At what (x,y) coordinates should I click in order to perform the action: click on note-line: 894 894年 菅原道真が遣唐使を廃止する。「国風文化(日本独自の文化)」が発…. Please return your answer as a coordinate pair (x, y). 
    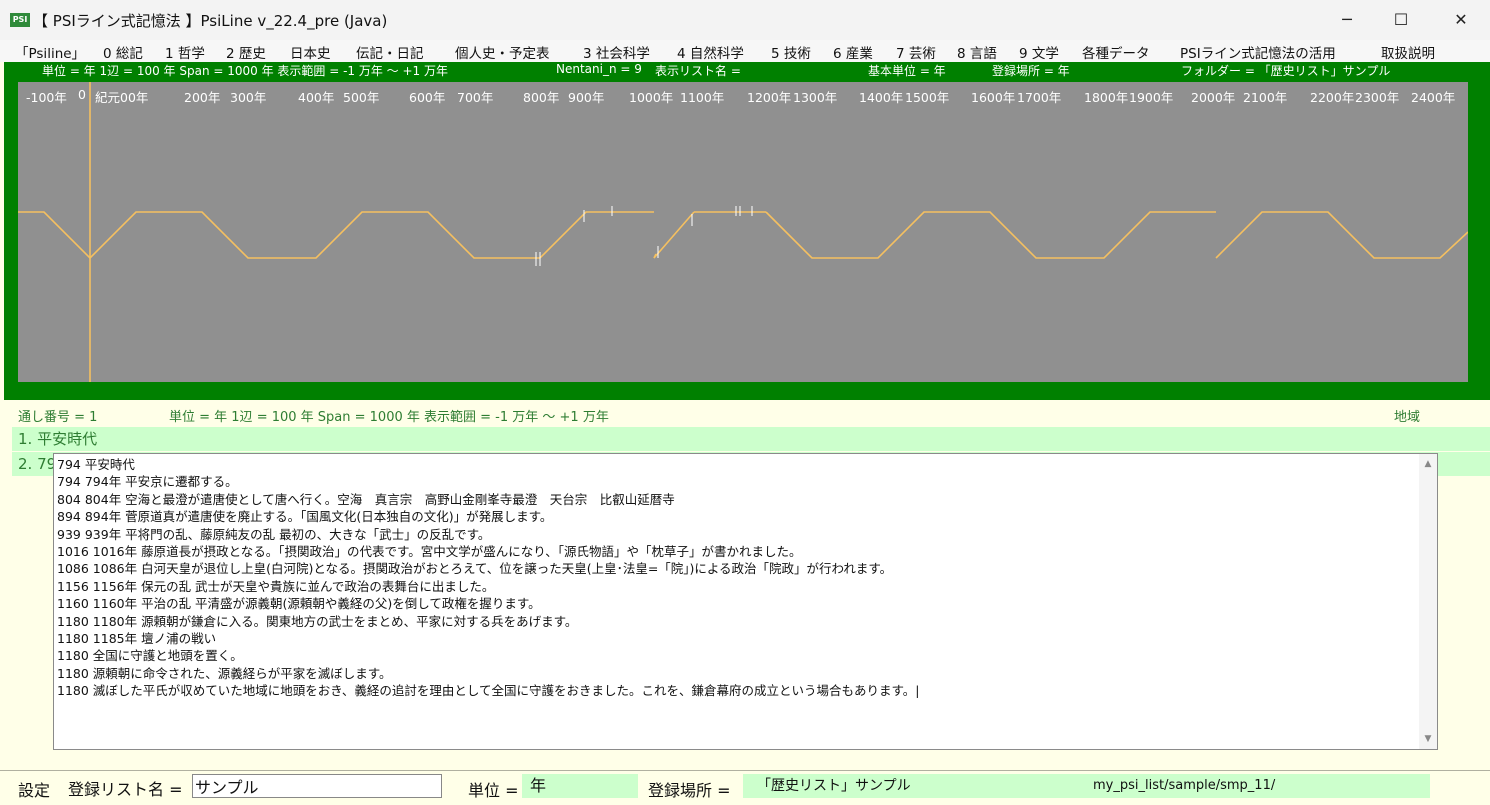
    Looking at the image, I should click on (305, 517).